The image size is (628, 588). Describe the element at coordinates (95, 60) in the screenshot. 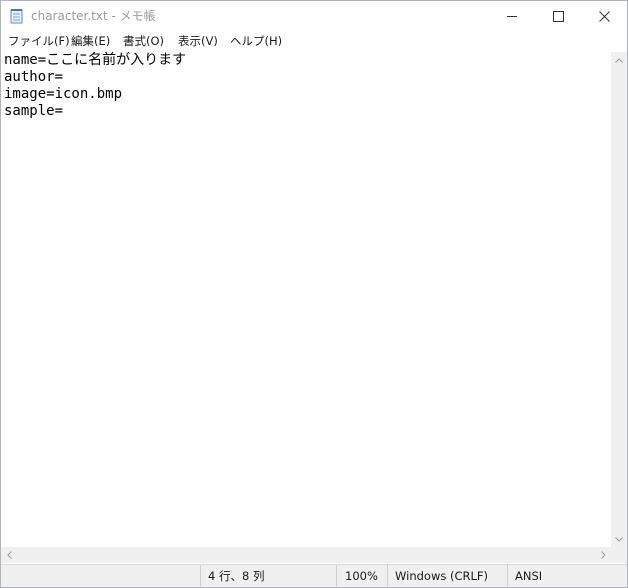

I see `editor-line: name=ここに名前が入ります` at that location.